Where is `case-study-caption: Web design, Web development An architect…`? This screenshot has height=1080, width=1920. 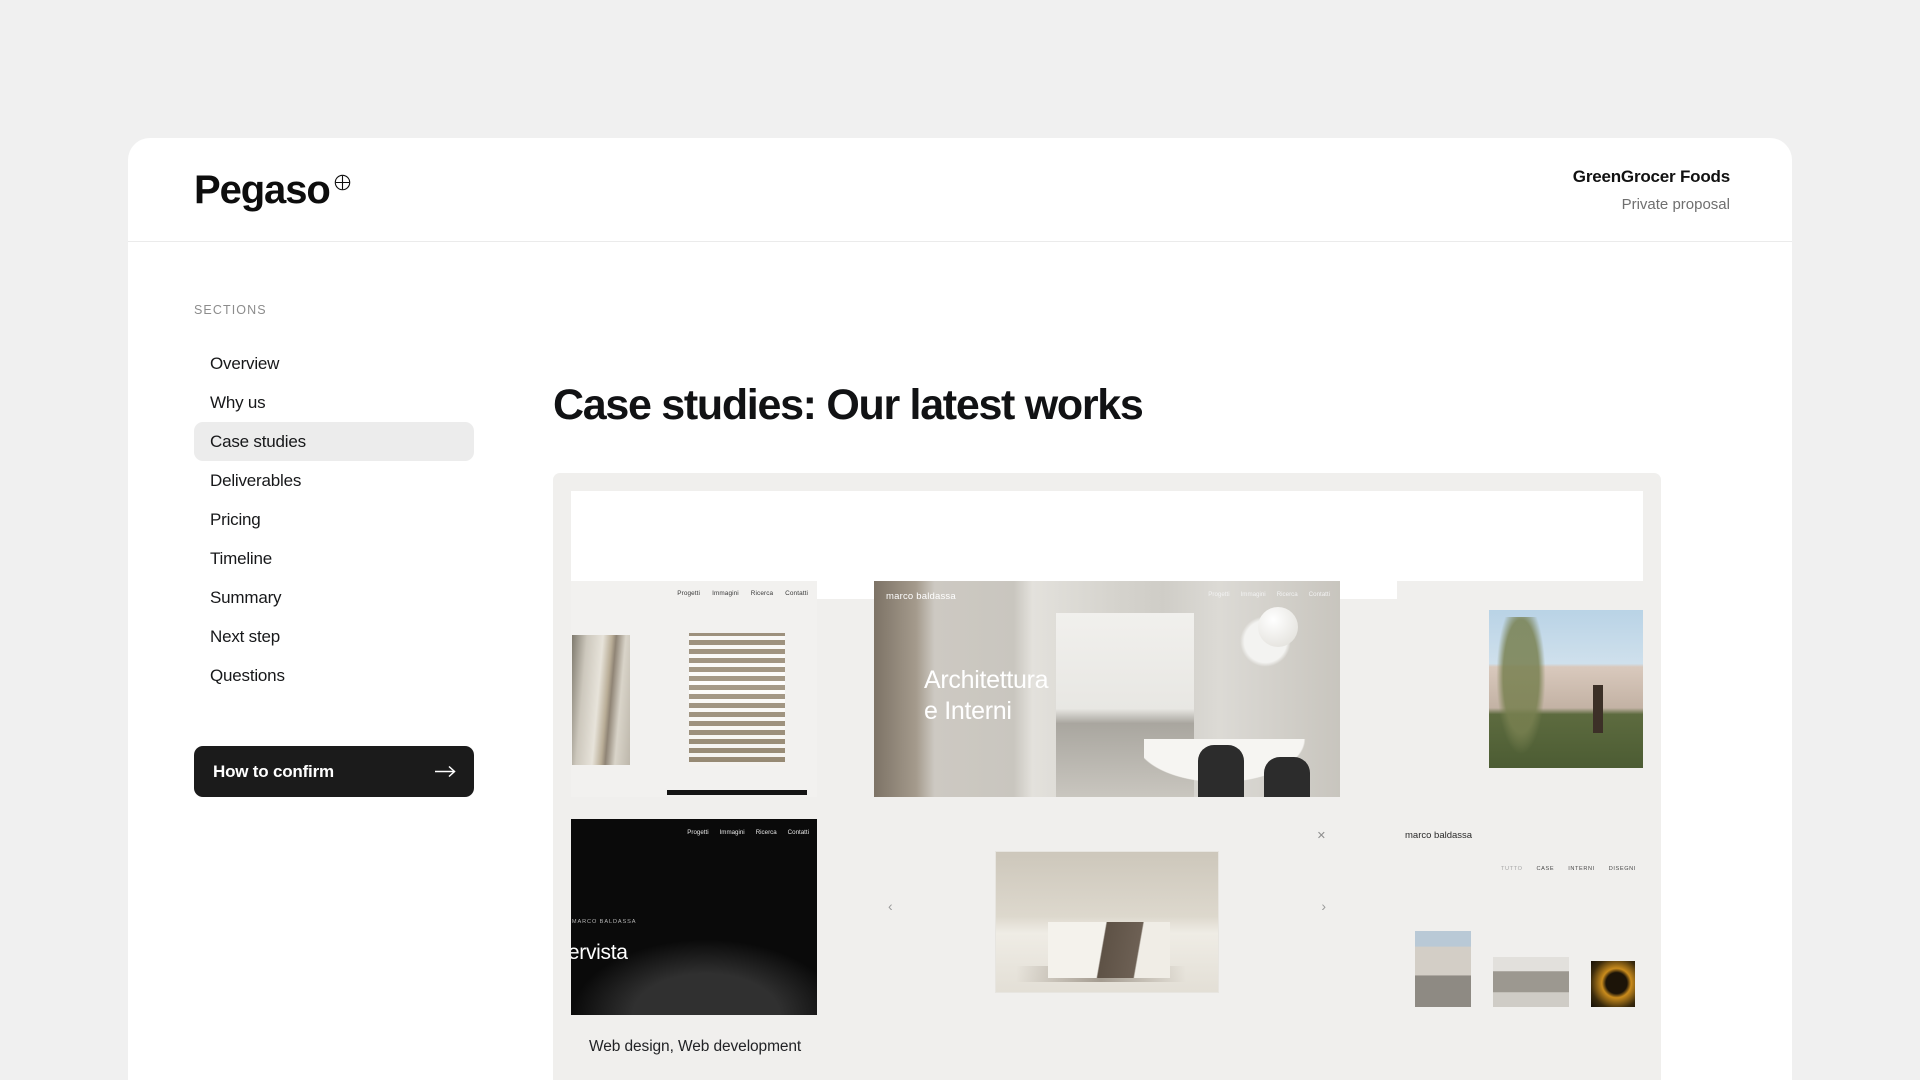 case-study-caption: Web design, Web development An architect… is located at coordinates (1107, 1059).